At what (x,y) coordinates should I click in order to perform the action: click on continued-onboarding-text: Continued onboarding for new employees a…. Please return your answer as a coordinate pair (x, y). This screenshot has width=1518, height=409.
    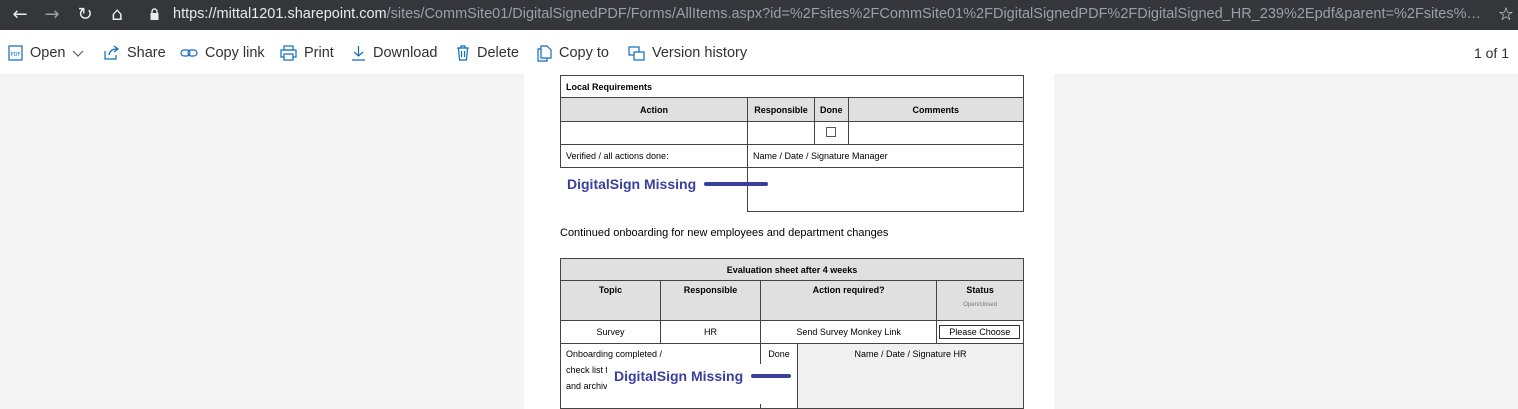
    Looking at the image, I should click on (724, 233).